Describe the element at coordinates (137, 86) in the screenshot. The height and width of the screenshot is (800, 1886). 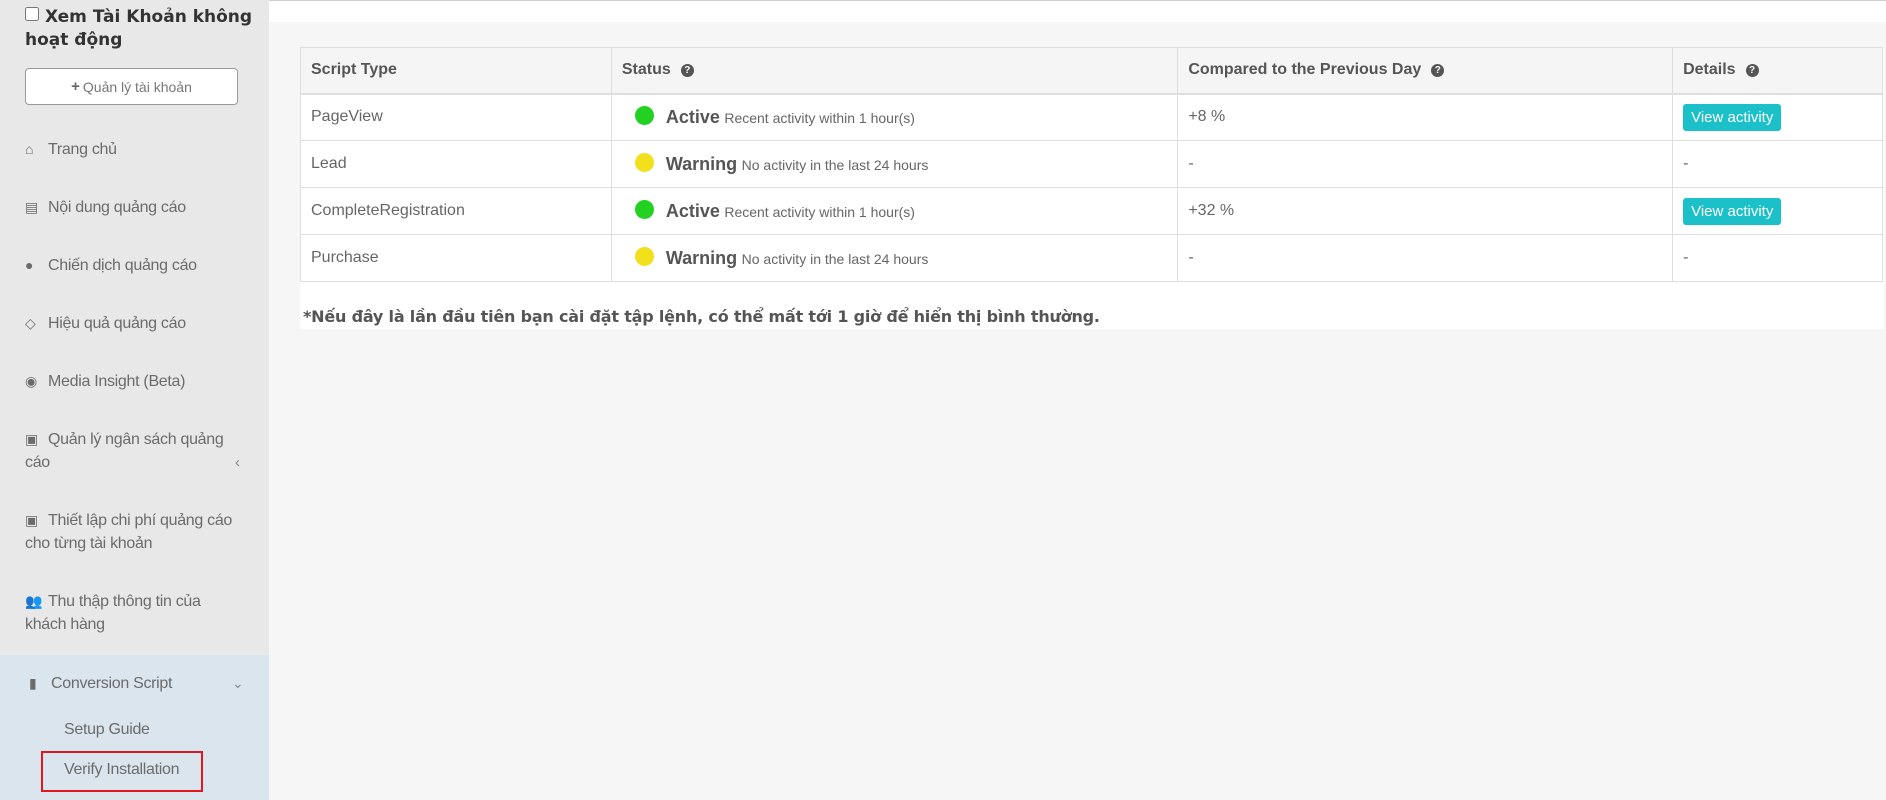
I see `manage-accounts-label: Quản lý tài khoản` at that location.